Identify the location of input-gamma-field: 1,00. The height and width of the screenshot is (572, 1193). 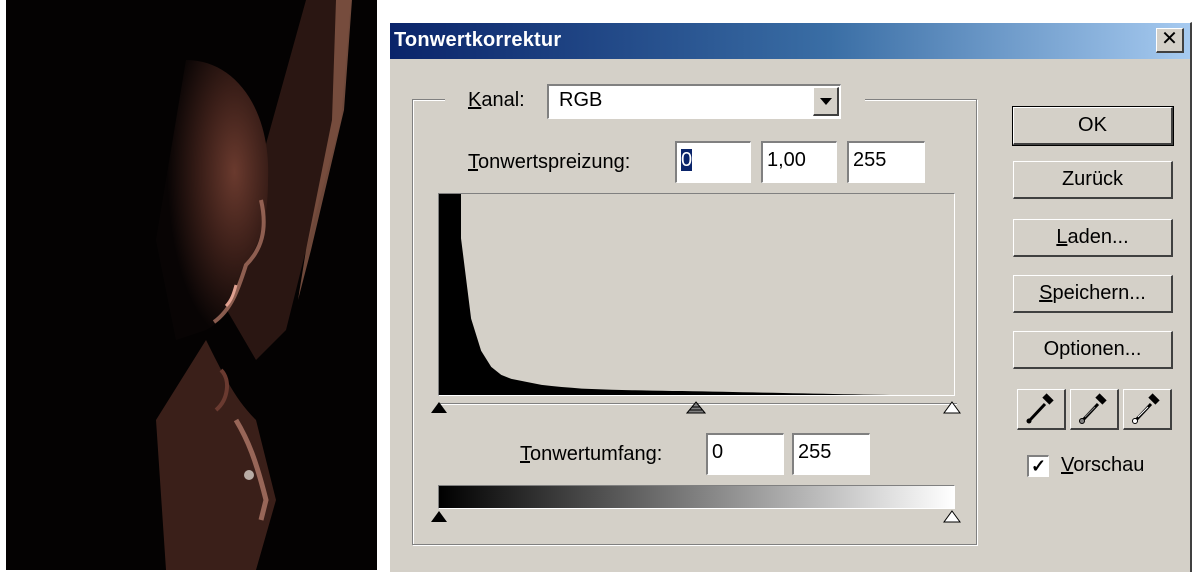
(799, 162).